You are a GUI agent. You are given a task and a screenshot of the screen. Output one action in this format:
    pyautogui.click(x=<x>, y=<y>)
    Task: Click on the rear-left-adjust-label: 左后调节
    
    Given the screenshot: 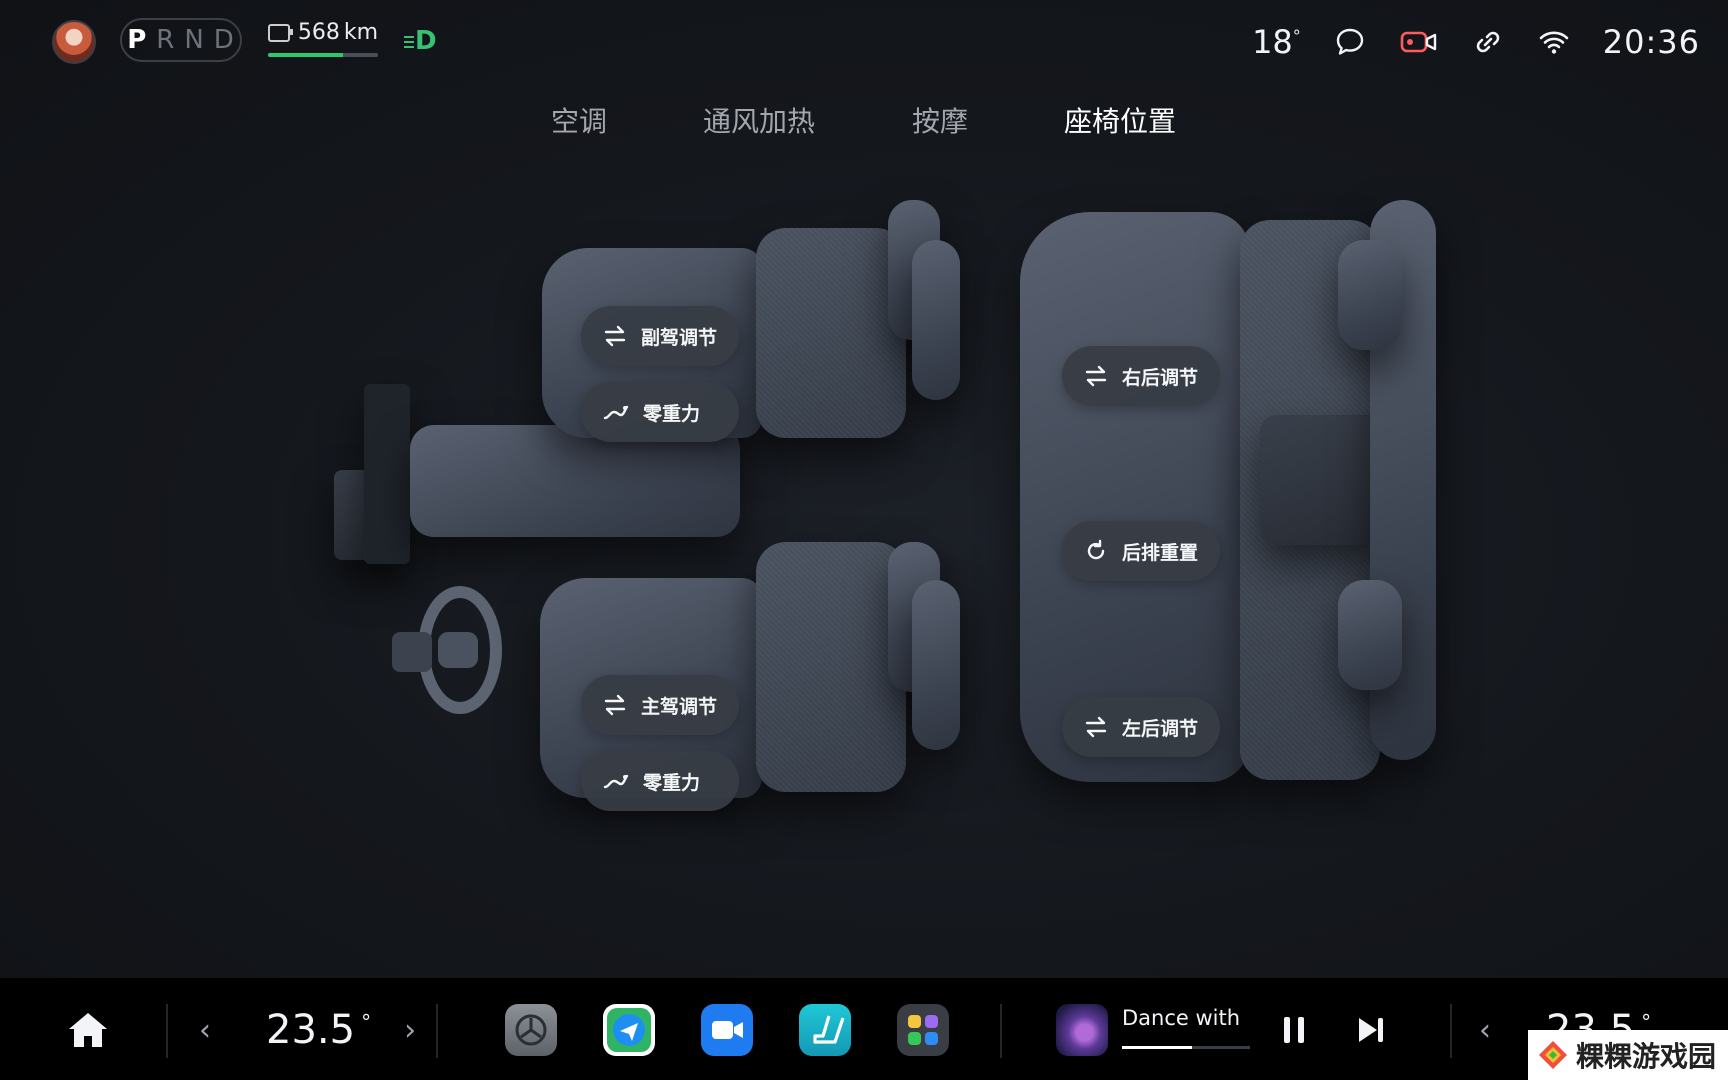 What is the action you would take?
    pyautogui.click(x=1160, y=728)
    